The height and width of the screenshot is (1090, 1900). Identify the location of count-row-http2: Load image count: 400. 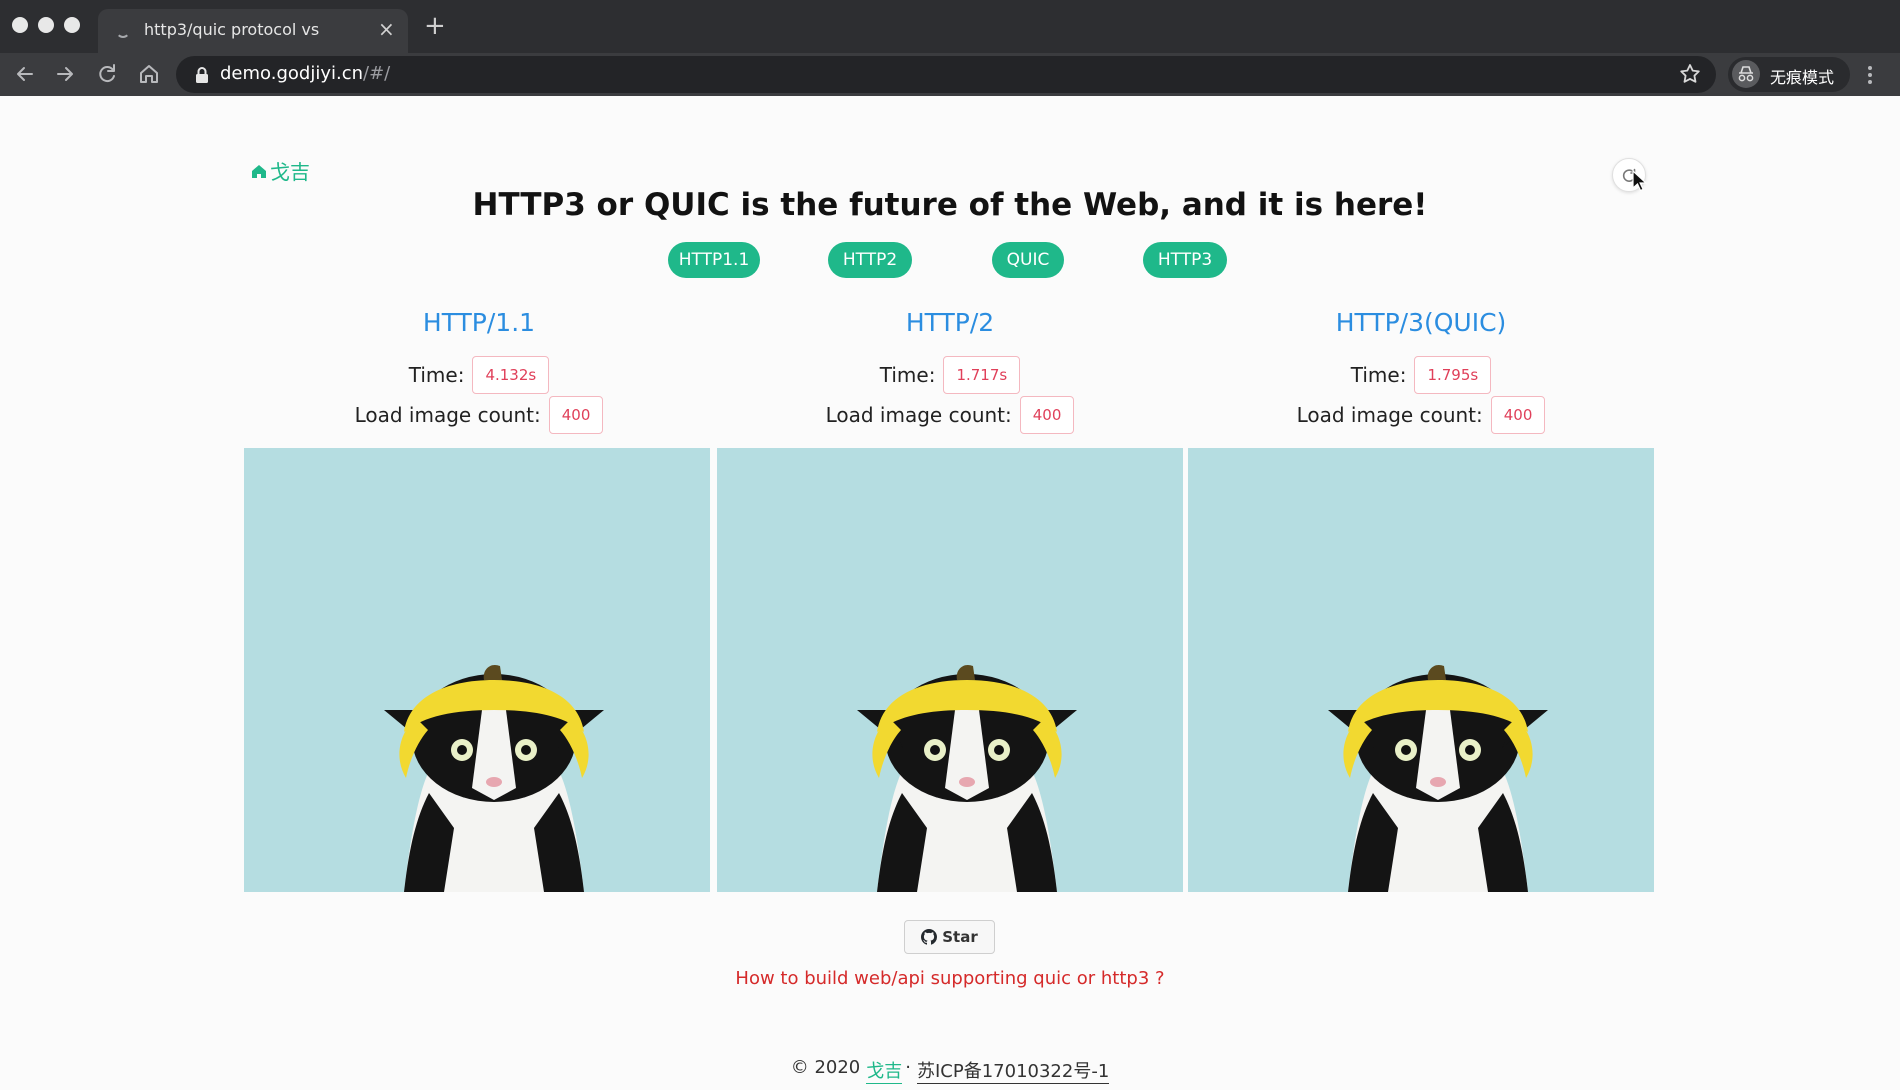
(950, 415).